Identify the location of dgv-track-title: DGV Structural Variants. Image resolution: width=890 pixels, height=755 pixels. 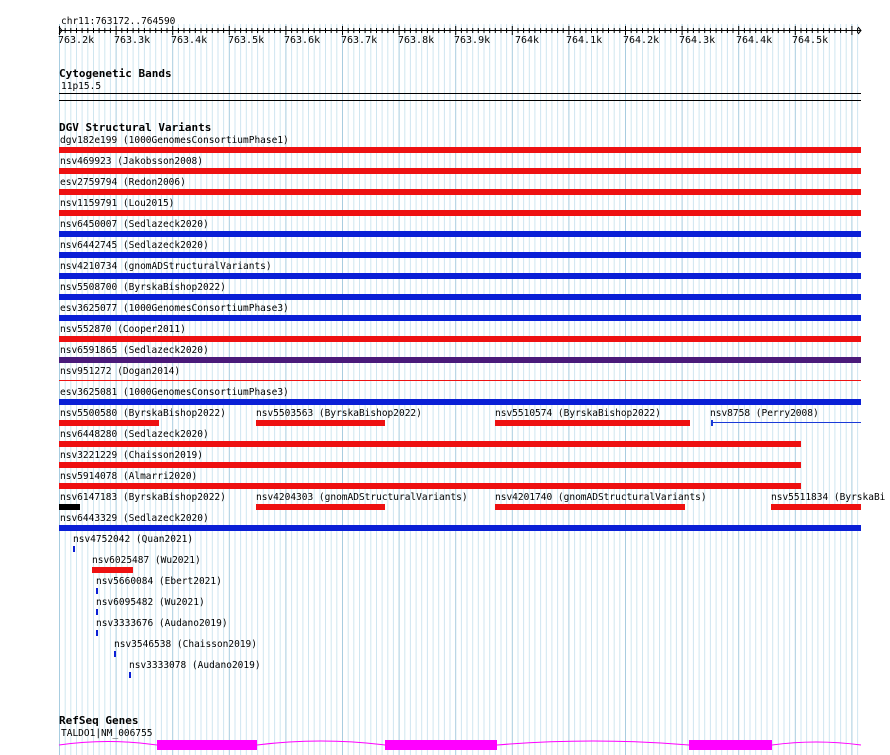
(135, 128).